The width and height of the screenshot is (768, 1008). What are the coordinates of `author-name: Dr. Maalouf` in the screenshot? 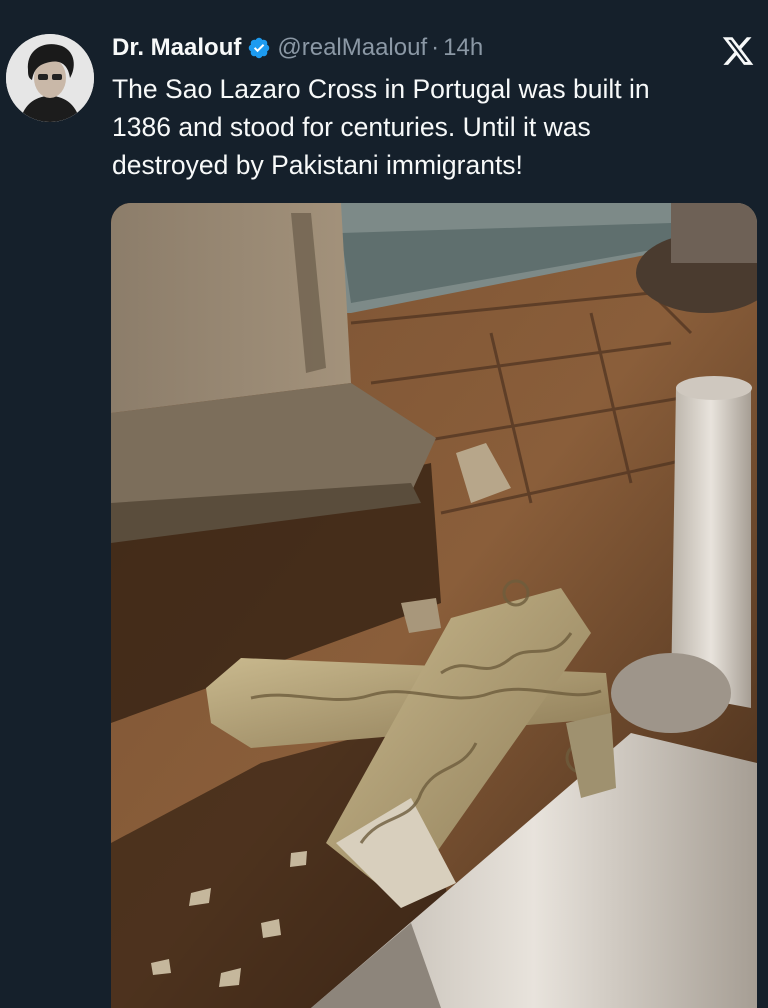 It's located at (176, 48).